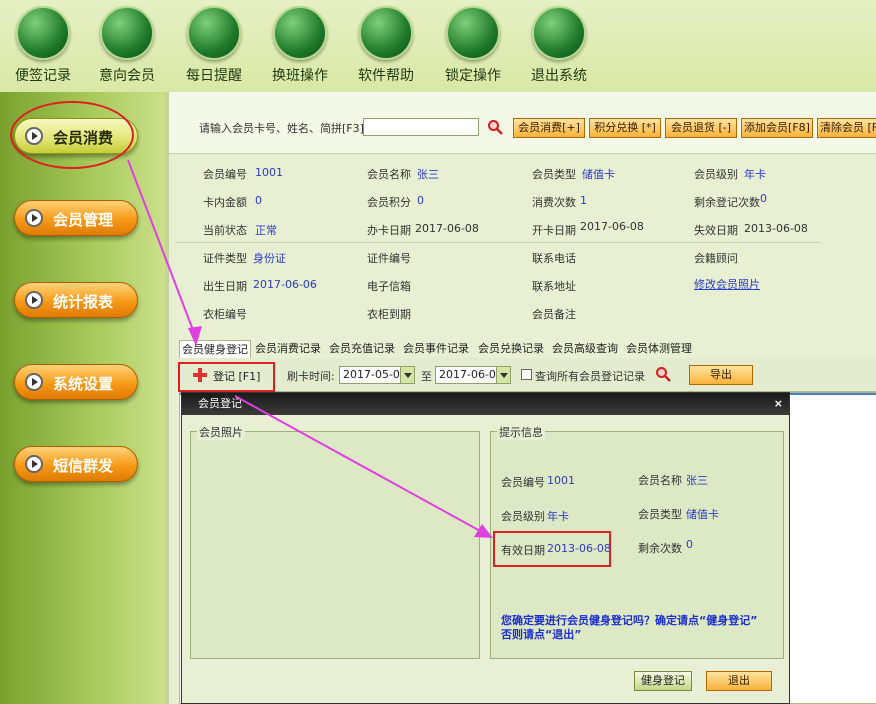 The width and height of the screenshot is (876, 704). Describe the element at coordinates (34, 300) in the screenshot. I see `play-icon` at that location.